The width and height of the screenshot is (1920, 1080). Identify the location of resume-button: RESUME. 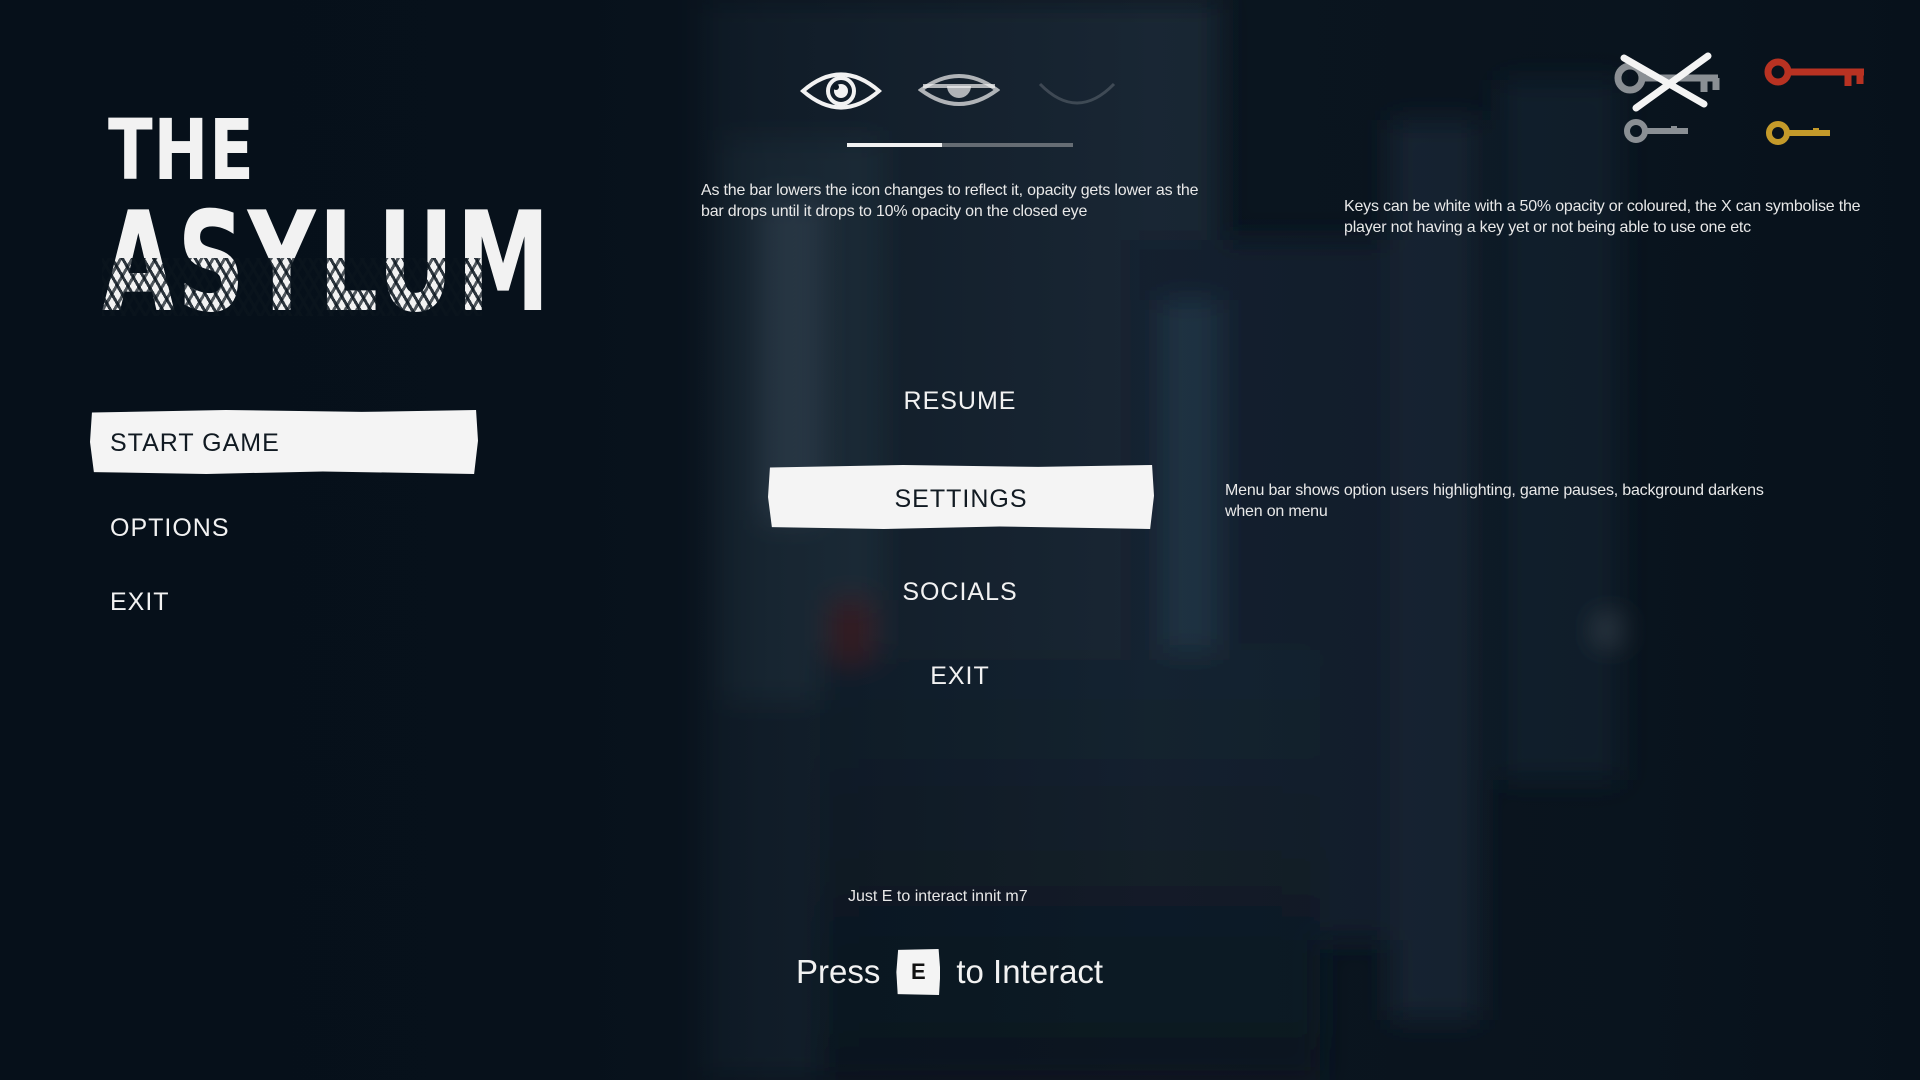
(960, 401).